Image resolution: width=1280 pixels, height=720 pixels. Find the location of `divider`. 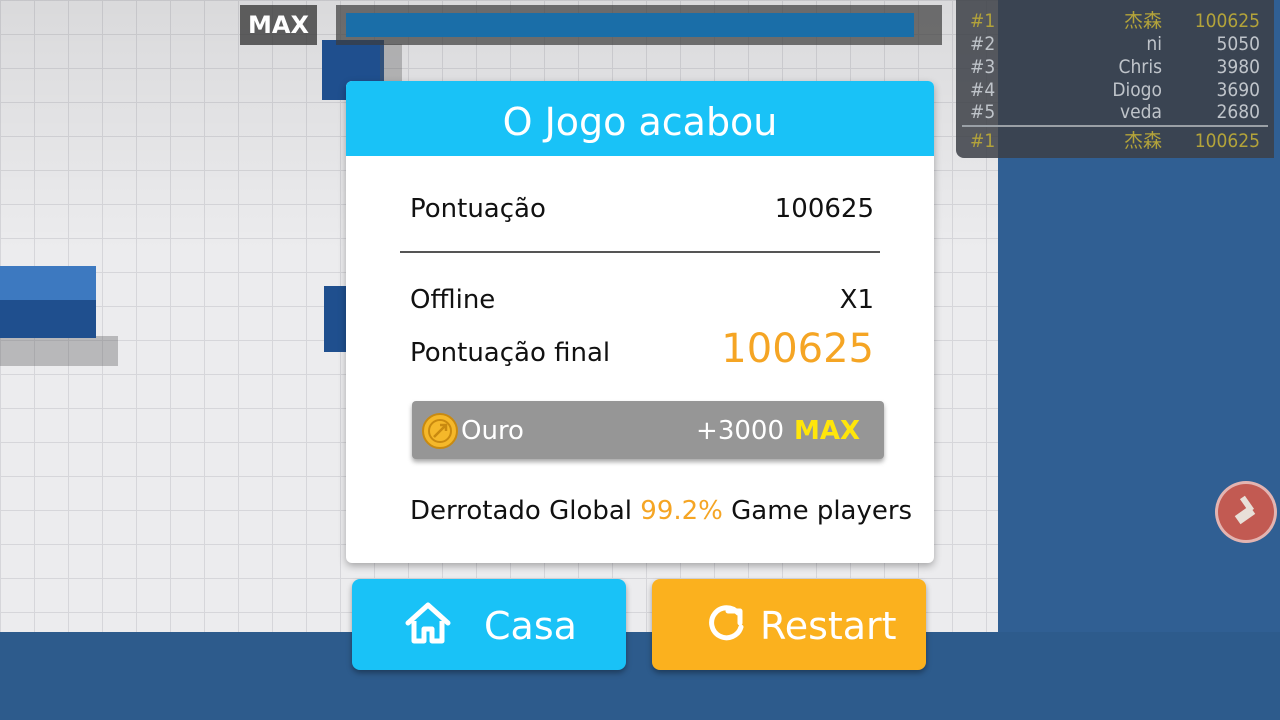

divider is located at coordinates (640, 252).